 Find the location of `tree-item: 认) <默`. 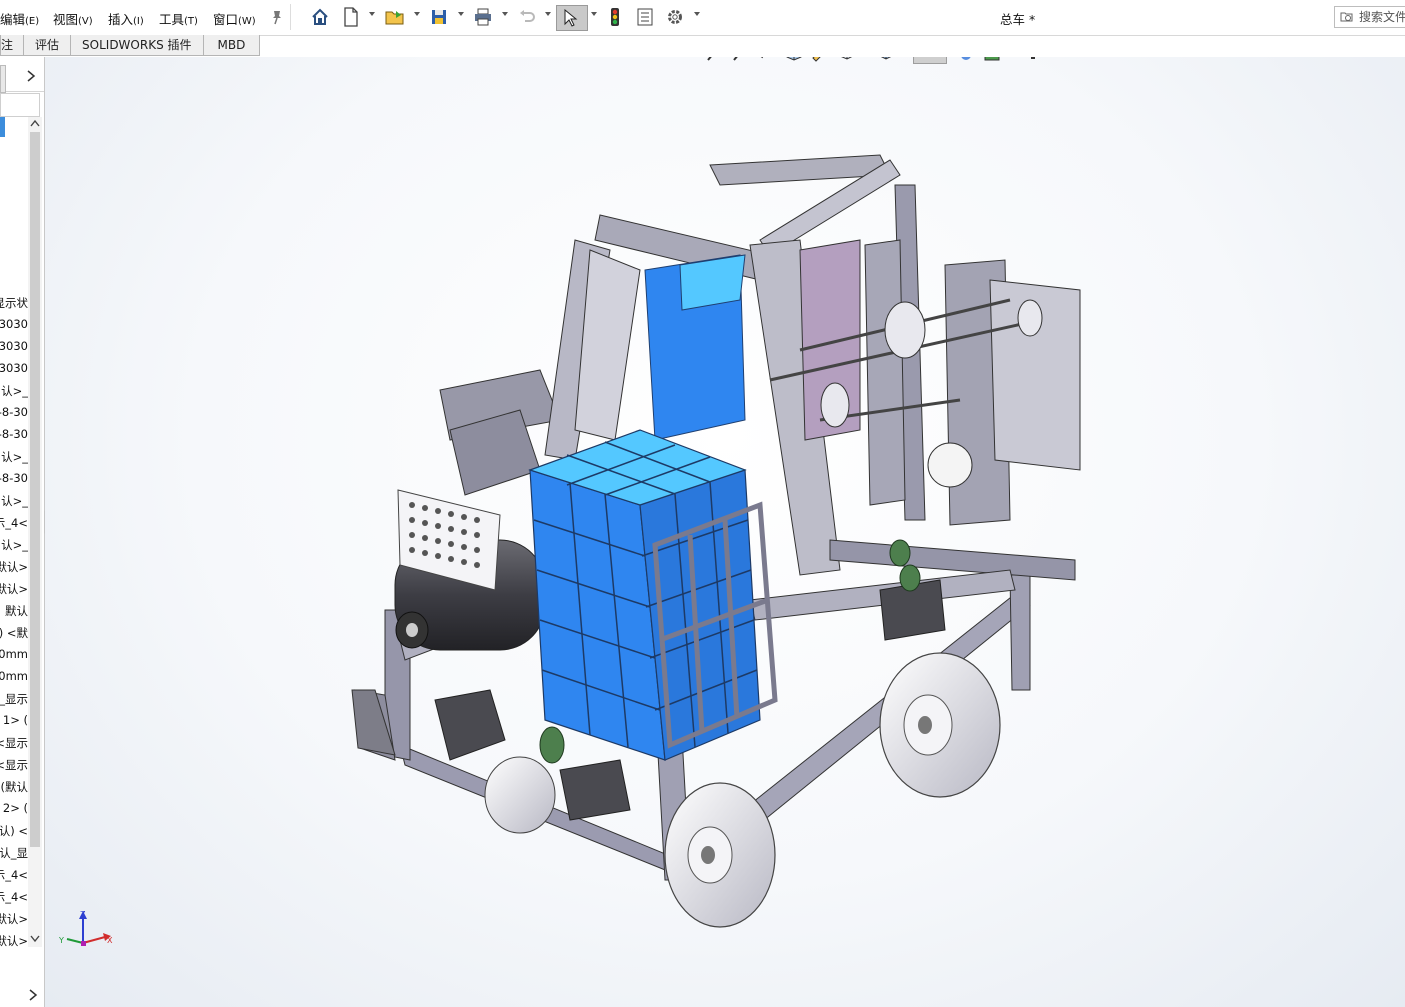

tree-item: 认) <默 is located at coordinates (14, 634).